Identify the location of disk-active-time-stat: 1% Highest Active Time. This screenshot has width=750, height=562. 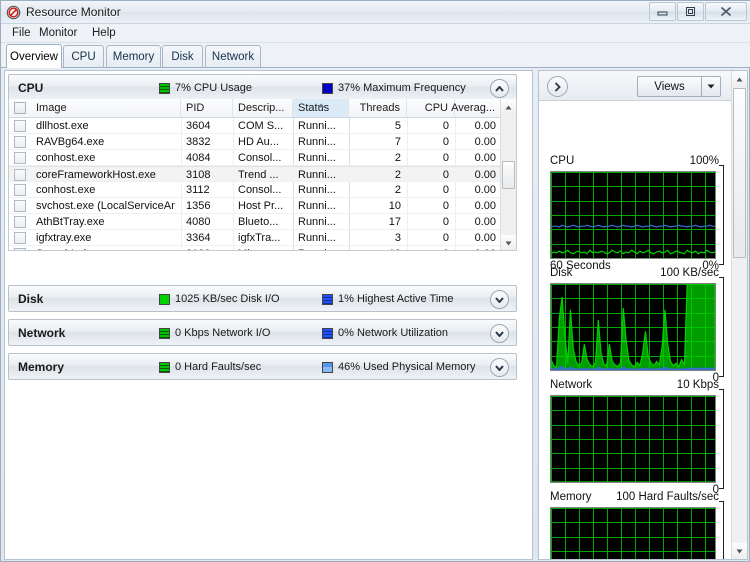
(388, 299).